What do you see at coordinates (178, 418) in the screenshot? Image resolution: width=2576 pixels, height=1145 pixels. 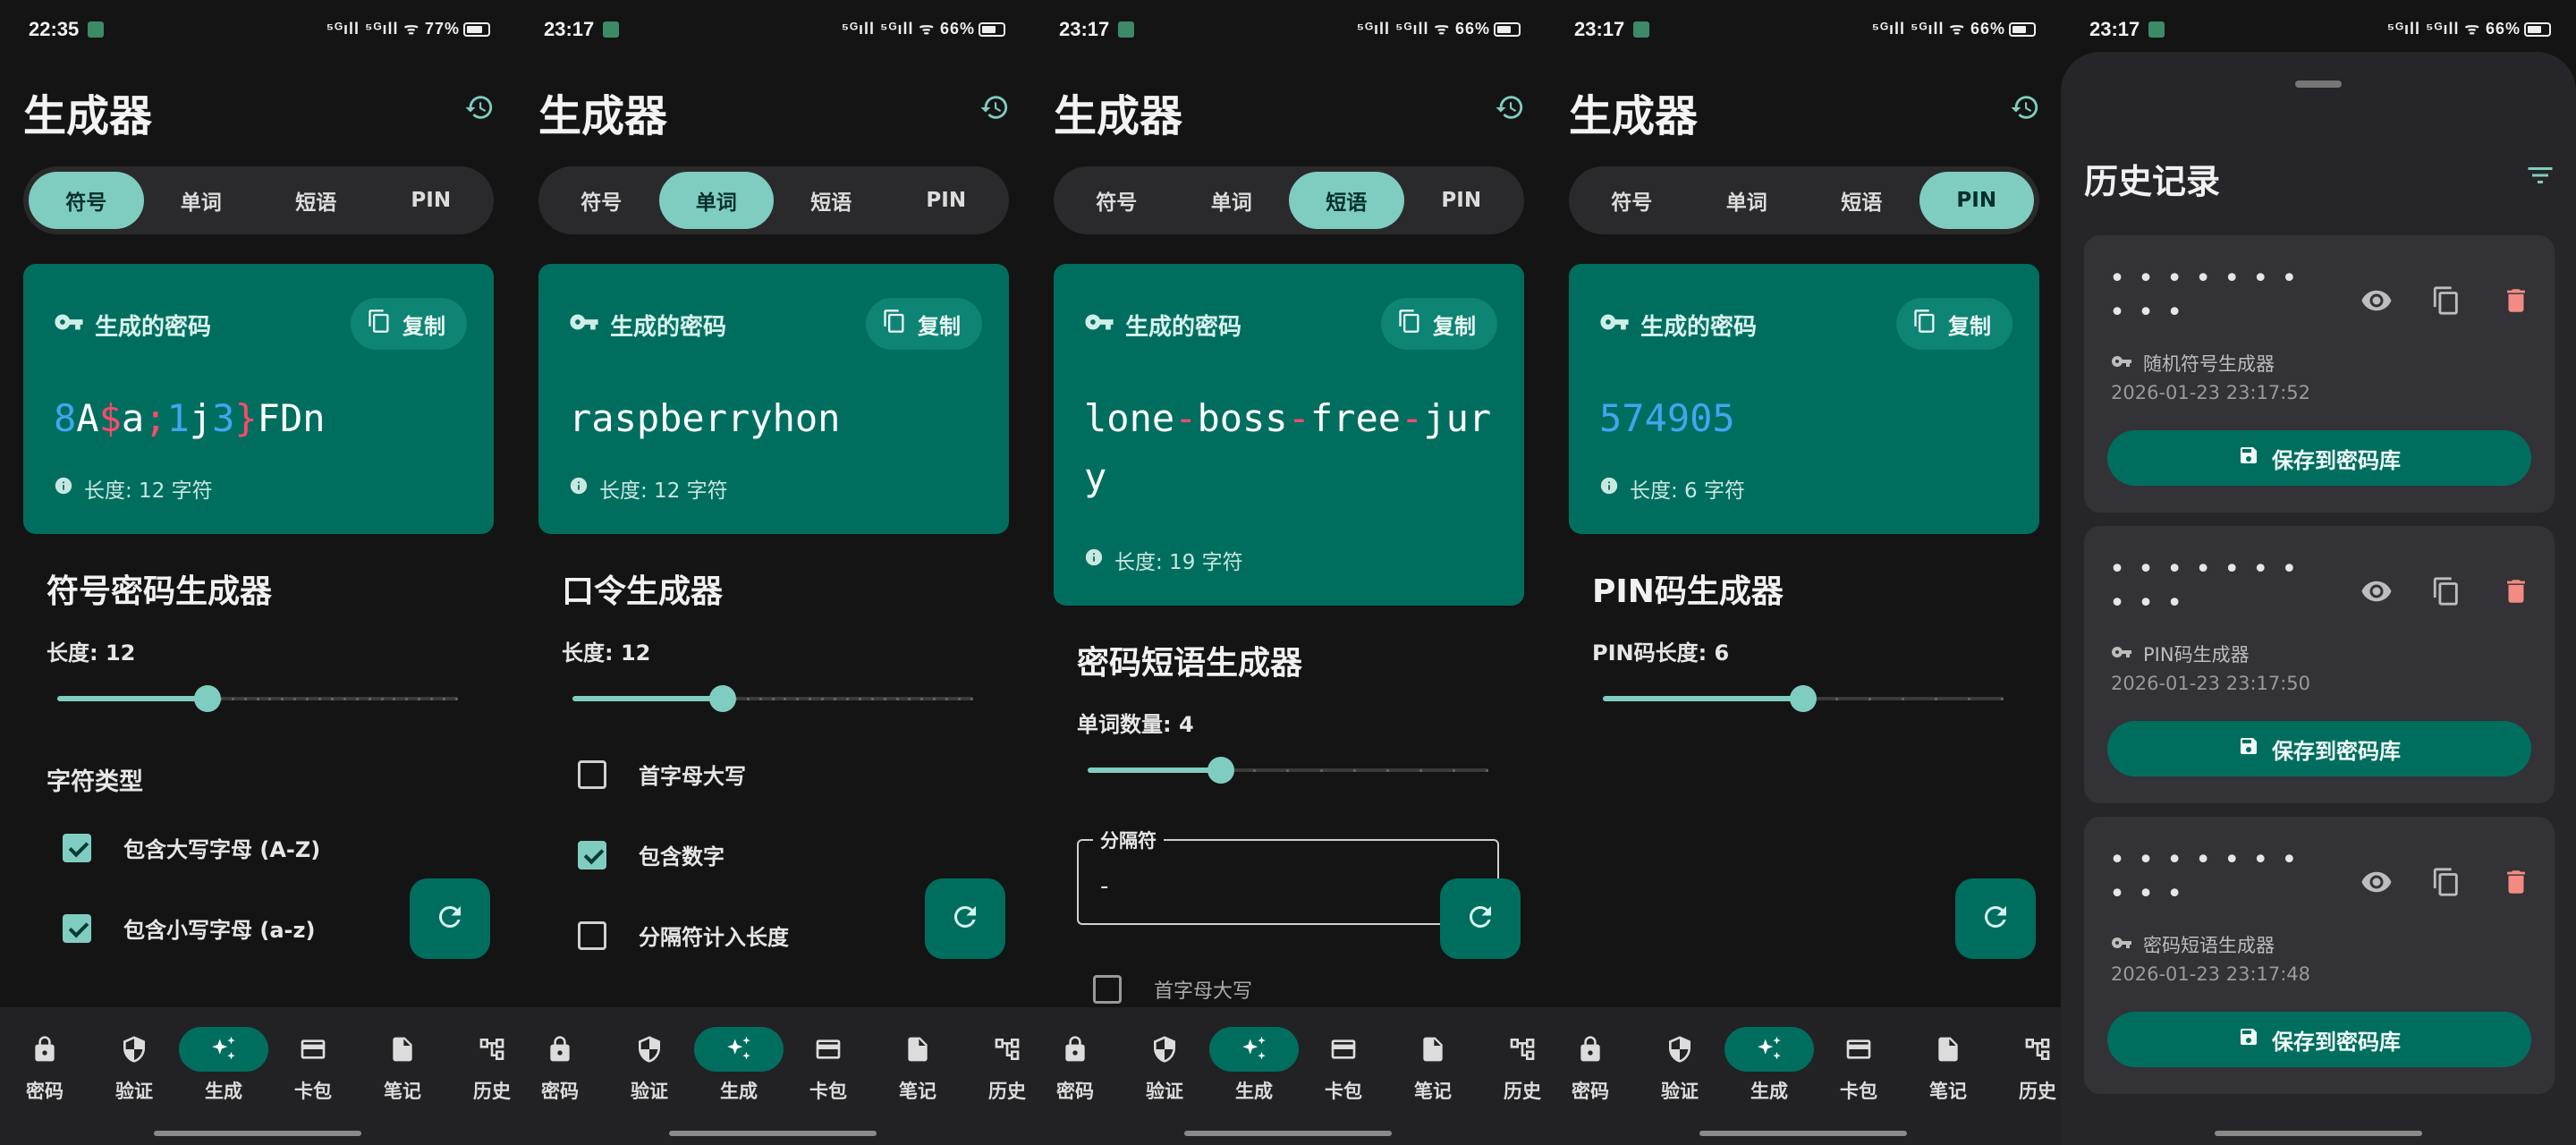 I see `password-char: 1` at bounding box center [178, 418].